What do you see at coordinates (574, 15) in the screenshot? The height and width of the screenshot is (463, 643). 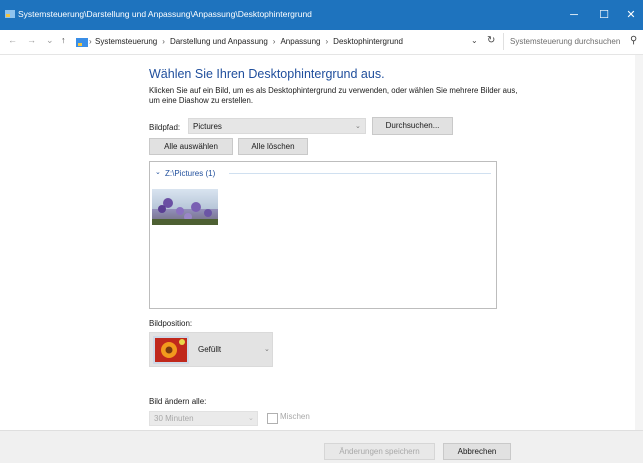 I see `minimize-button: ─` at bounding box center [574, 15].